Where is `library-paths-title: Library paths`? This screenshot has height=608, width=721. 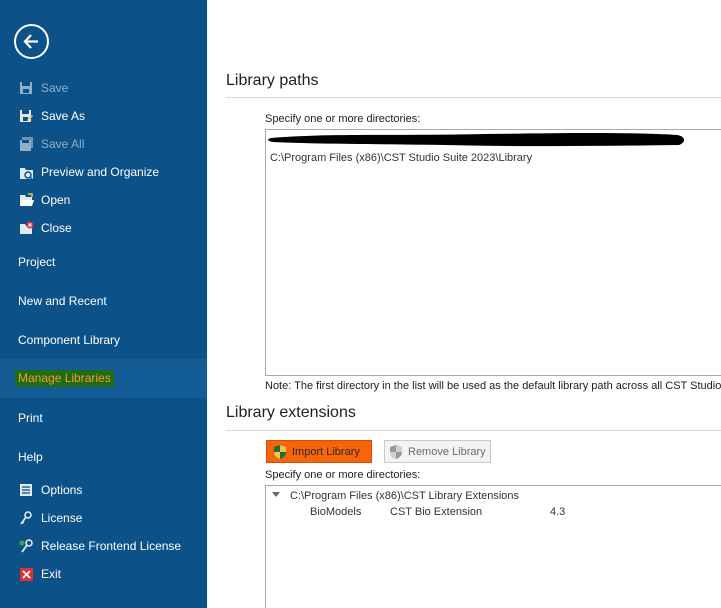 library-paths-title: Library paths is located at coordinates (272, 80).